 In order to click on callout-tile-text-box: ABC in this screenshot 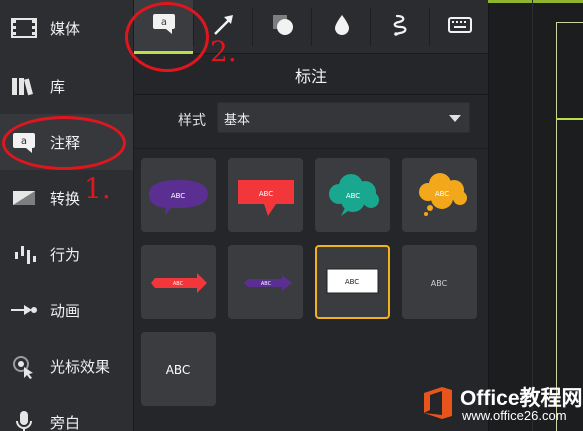, I will do `click(352, 282)`.